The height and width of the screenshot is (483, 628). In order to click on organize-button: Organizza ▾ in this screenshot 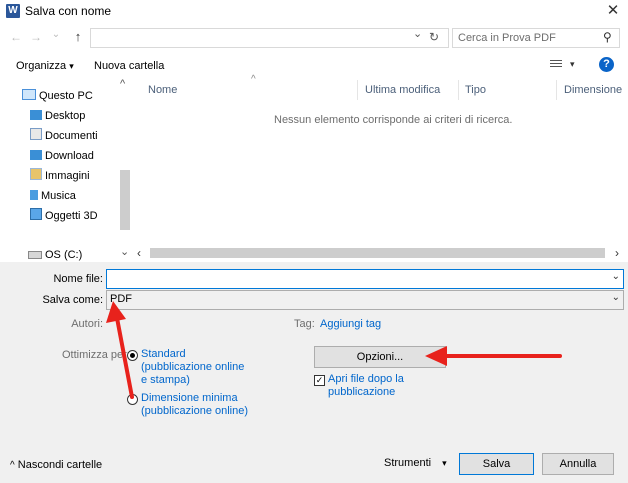, I will do `click(45, 66)`.